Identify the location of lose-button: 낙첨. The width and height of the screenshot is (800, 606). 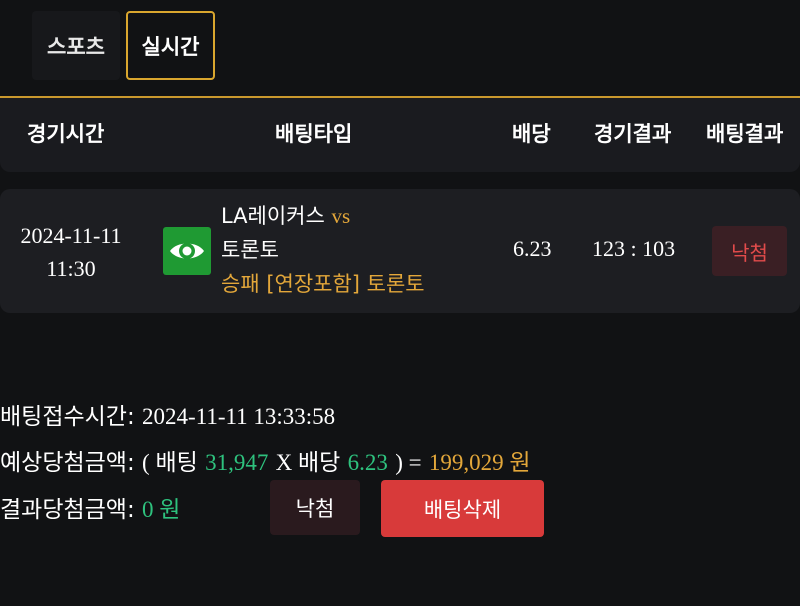
(315, 507).